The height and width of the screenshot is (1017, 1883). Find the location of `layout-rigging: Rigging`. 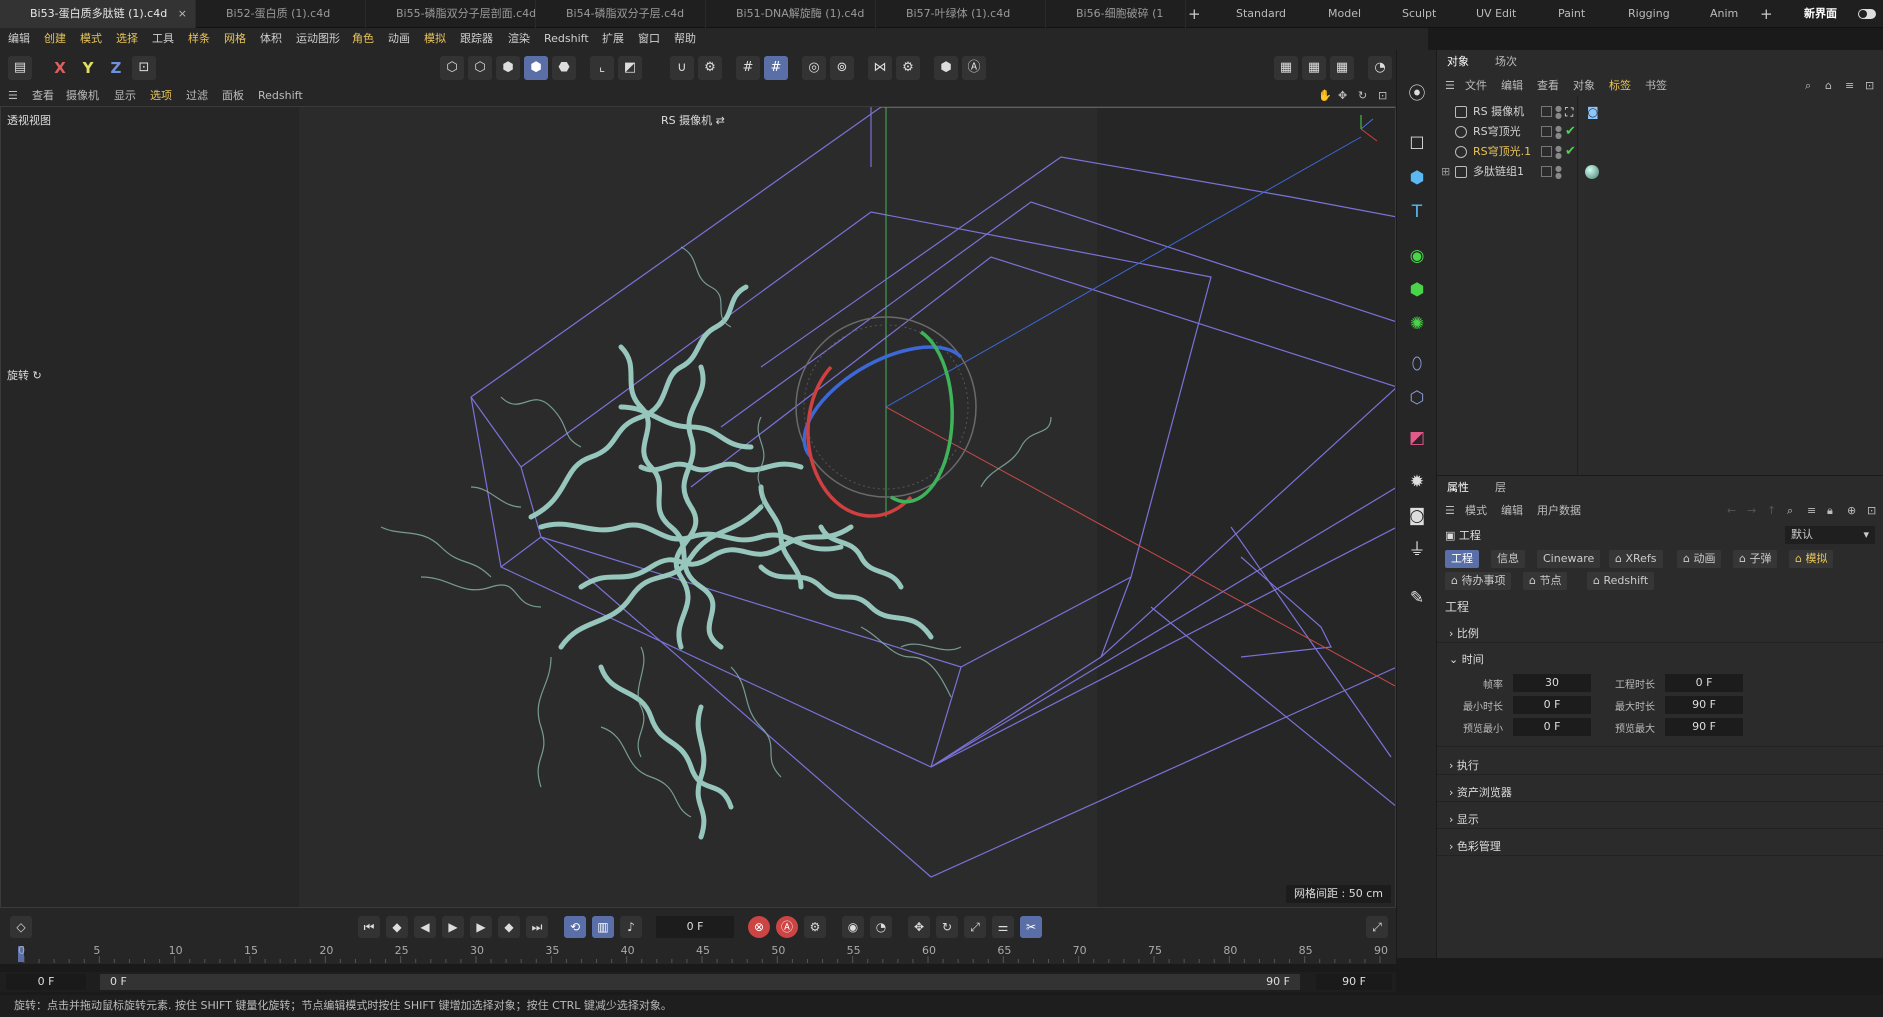

layout-rigging: Rigging is located at coordinates (1649, 14).